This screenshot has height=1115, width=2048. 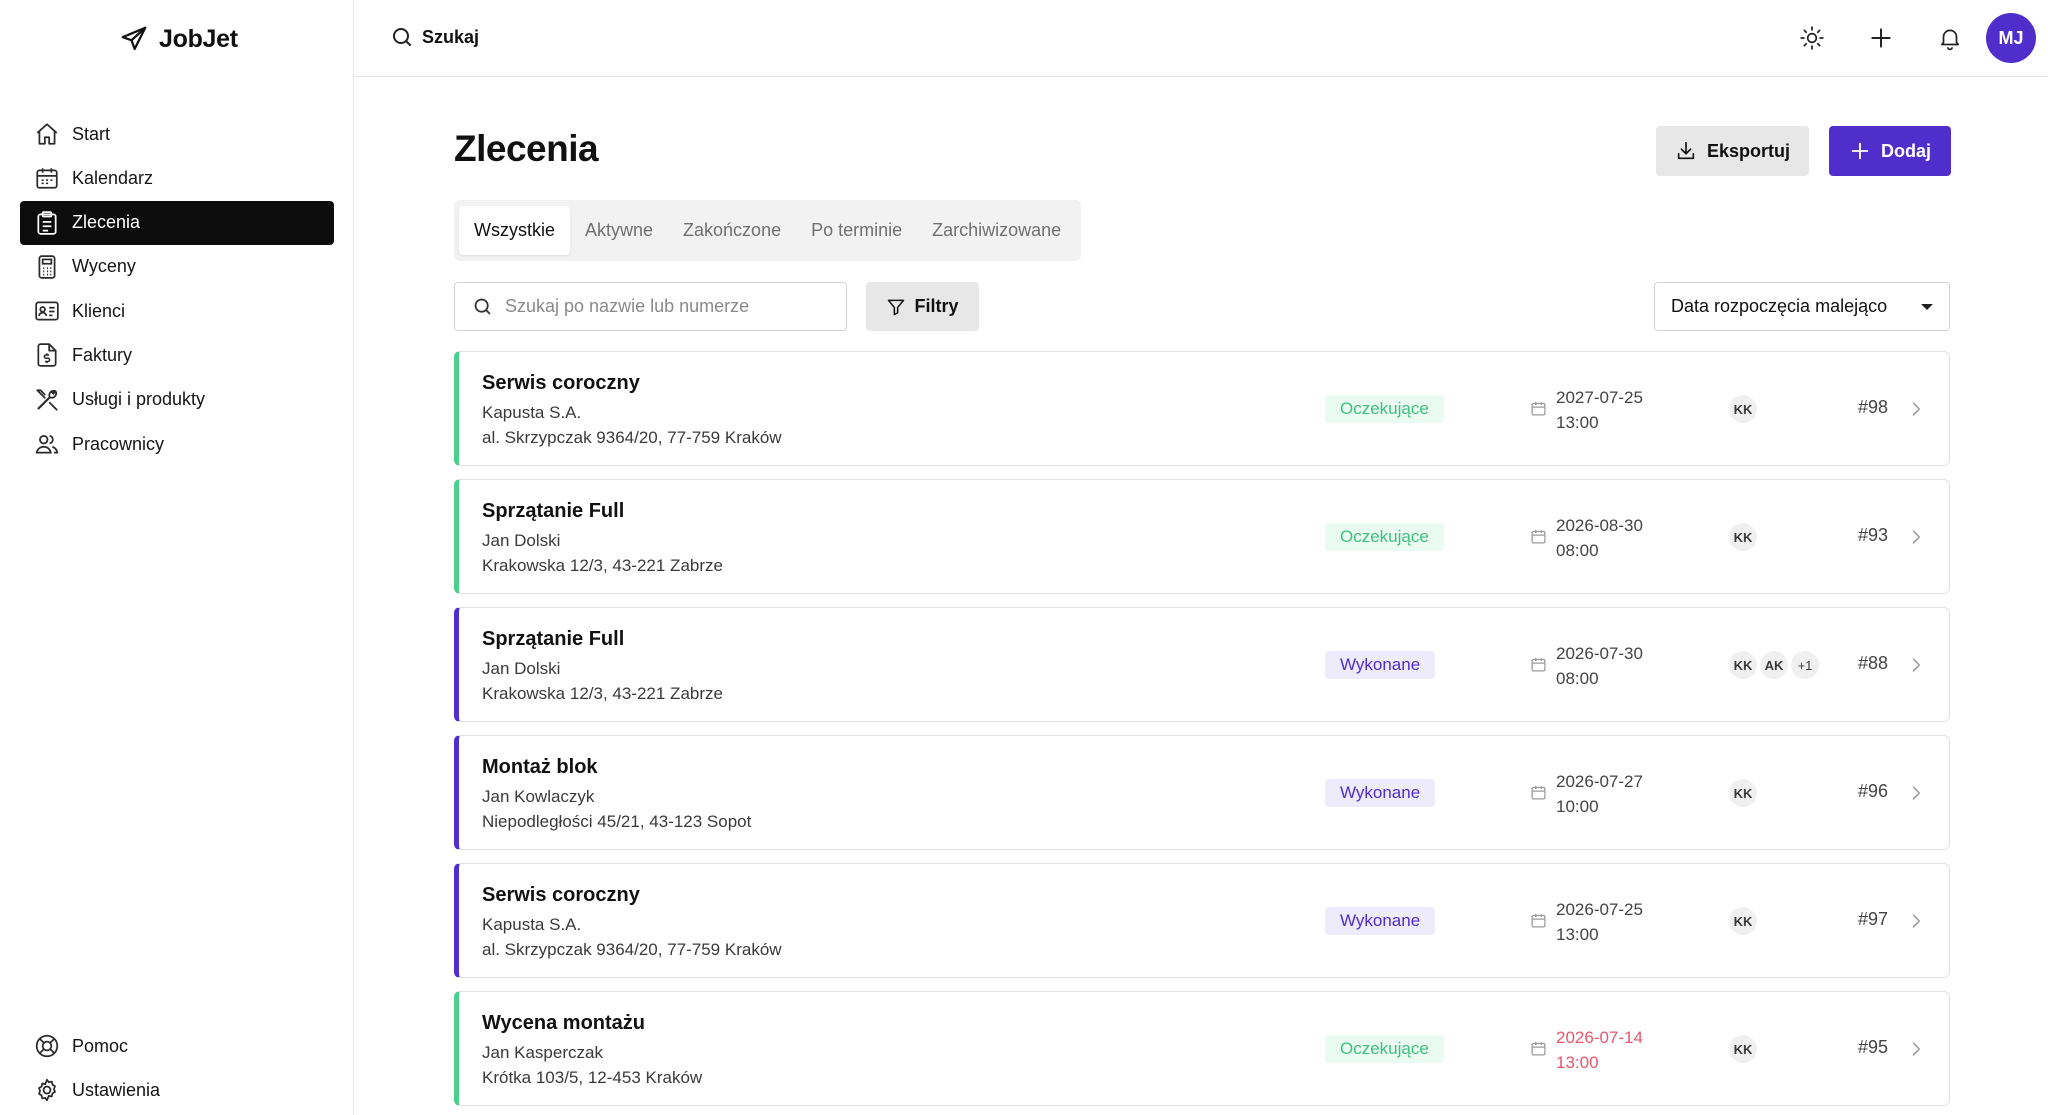 I want to click on order-number: #96, so click(x=1872, y=791).